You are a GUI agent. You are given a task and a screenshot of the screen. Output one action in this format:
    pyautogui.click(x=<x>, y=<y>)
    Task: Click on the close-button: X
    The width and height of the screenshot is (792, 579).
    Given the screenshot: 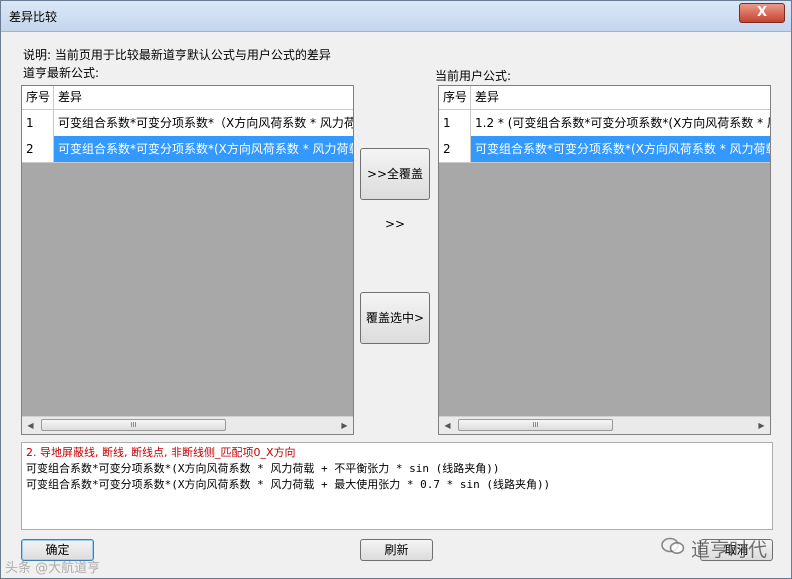 What is the action you would take?
    pyautogui.click(x=762, y=13)
    